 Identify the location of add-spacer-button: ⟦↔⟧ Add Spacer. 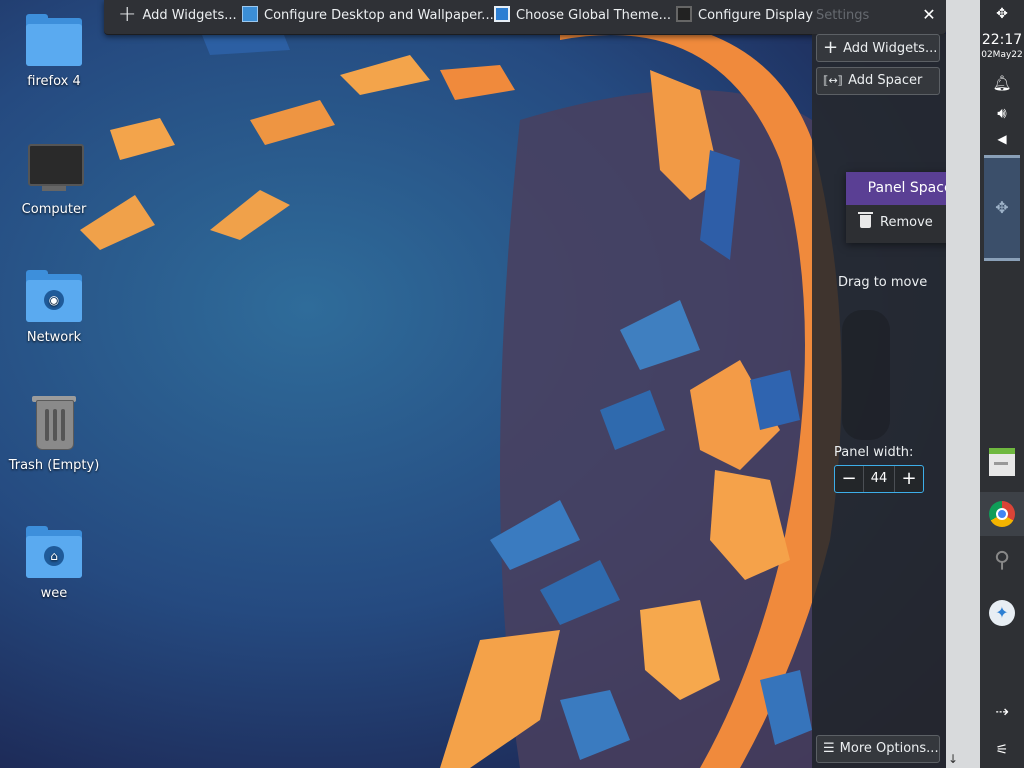
(878, 81).